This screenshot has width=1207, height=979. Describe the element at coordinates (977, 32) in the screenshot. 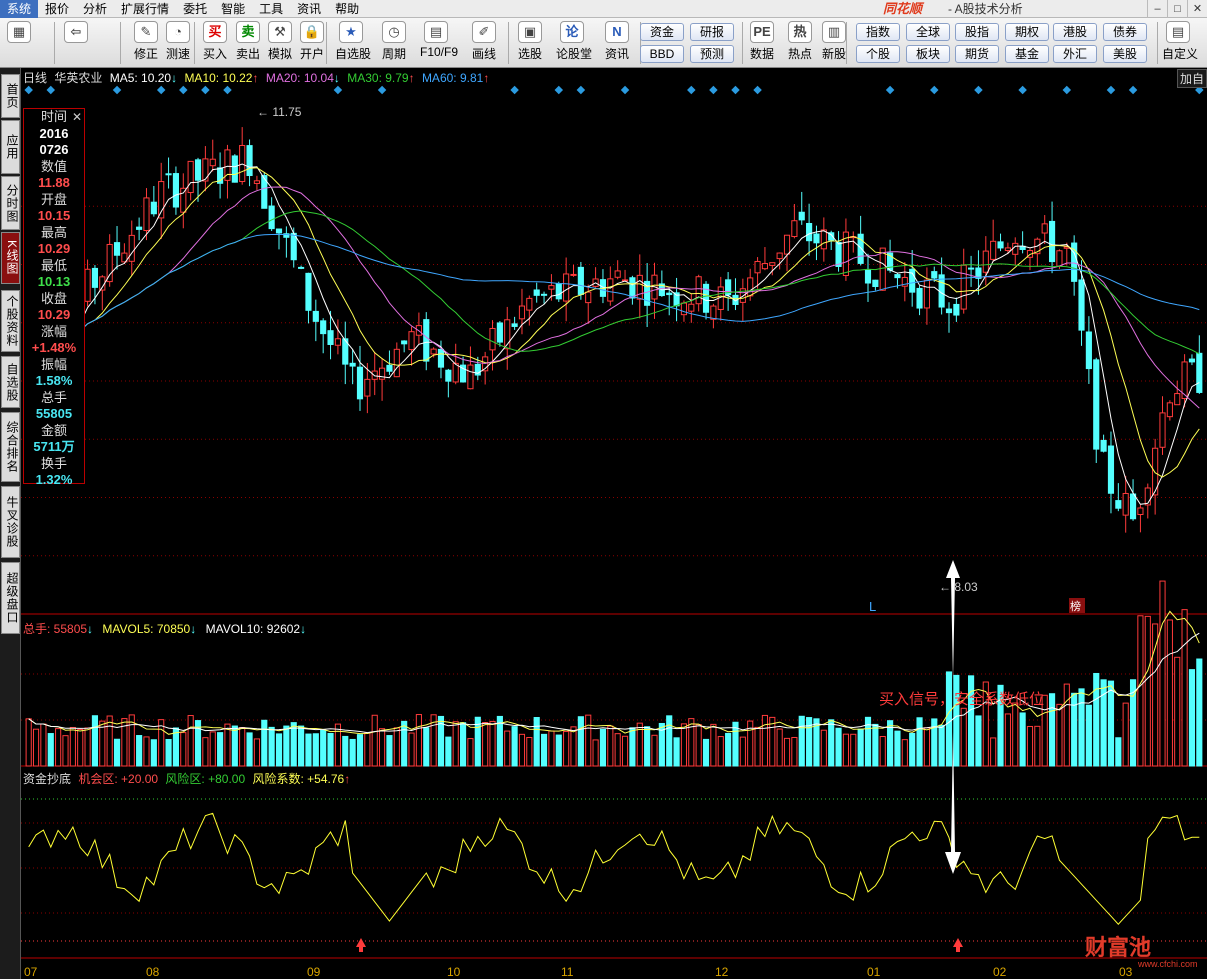

I see `quick-button-8: 股指` at that location.